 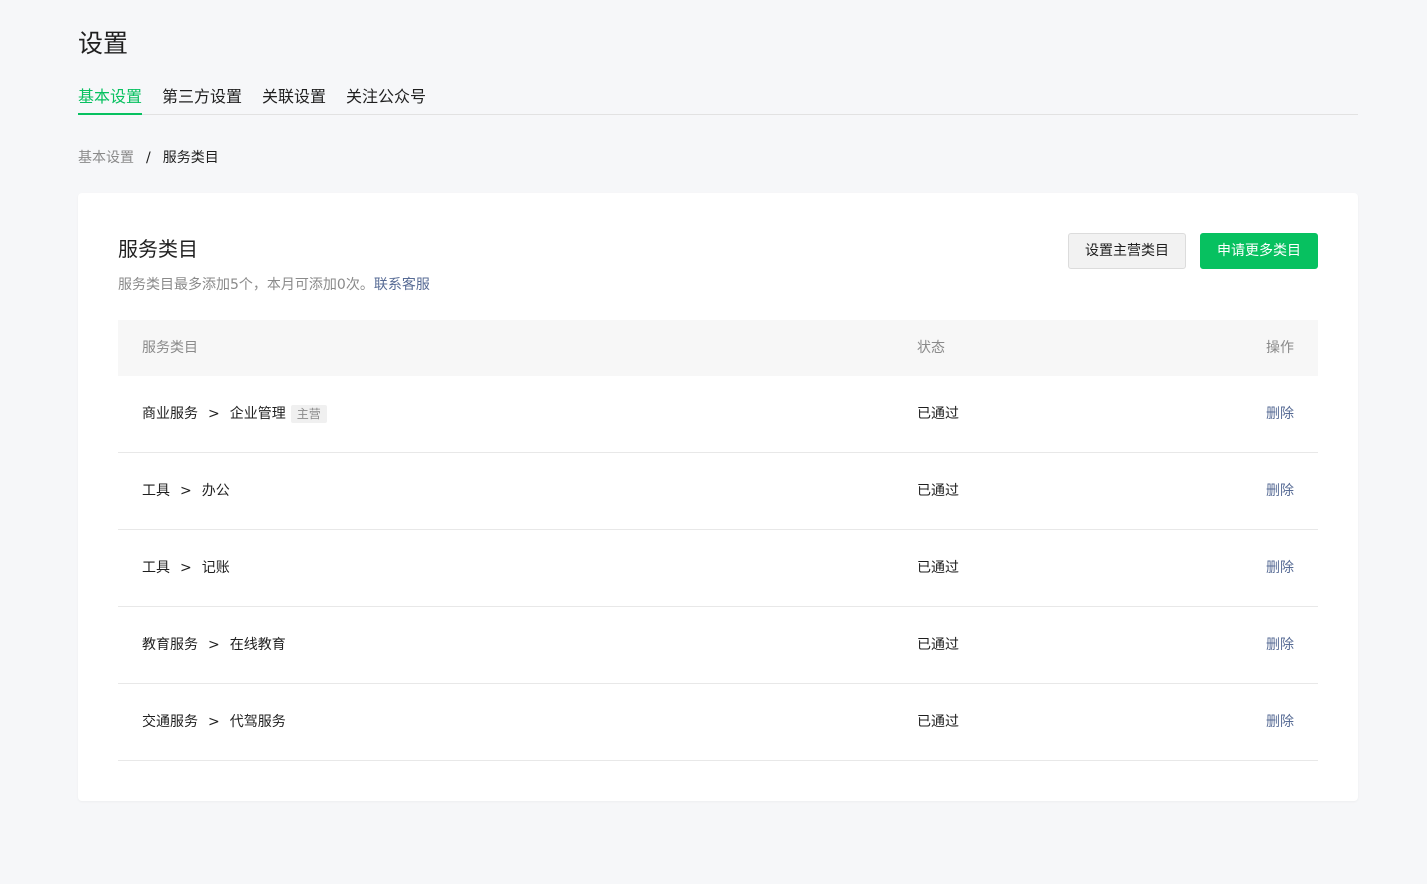 I want to click on category-path: 工具 > 办公, so click(x=186, y=491).